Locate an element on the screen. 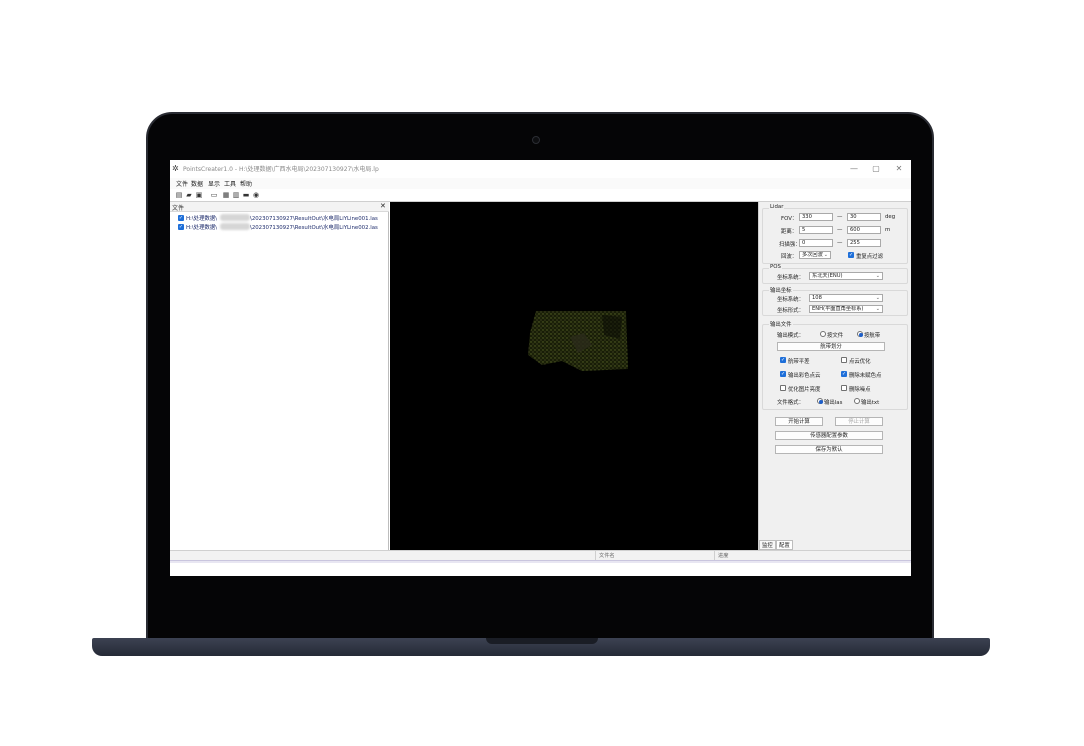 The width and height of the screenshot is (1084, 746). strip-adjust-checkbox: ✓ is located at coordinates (783, 360).